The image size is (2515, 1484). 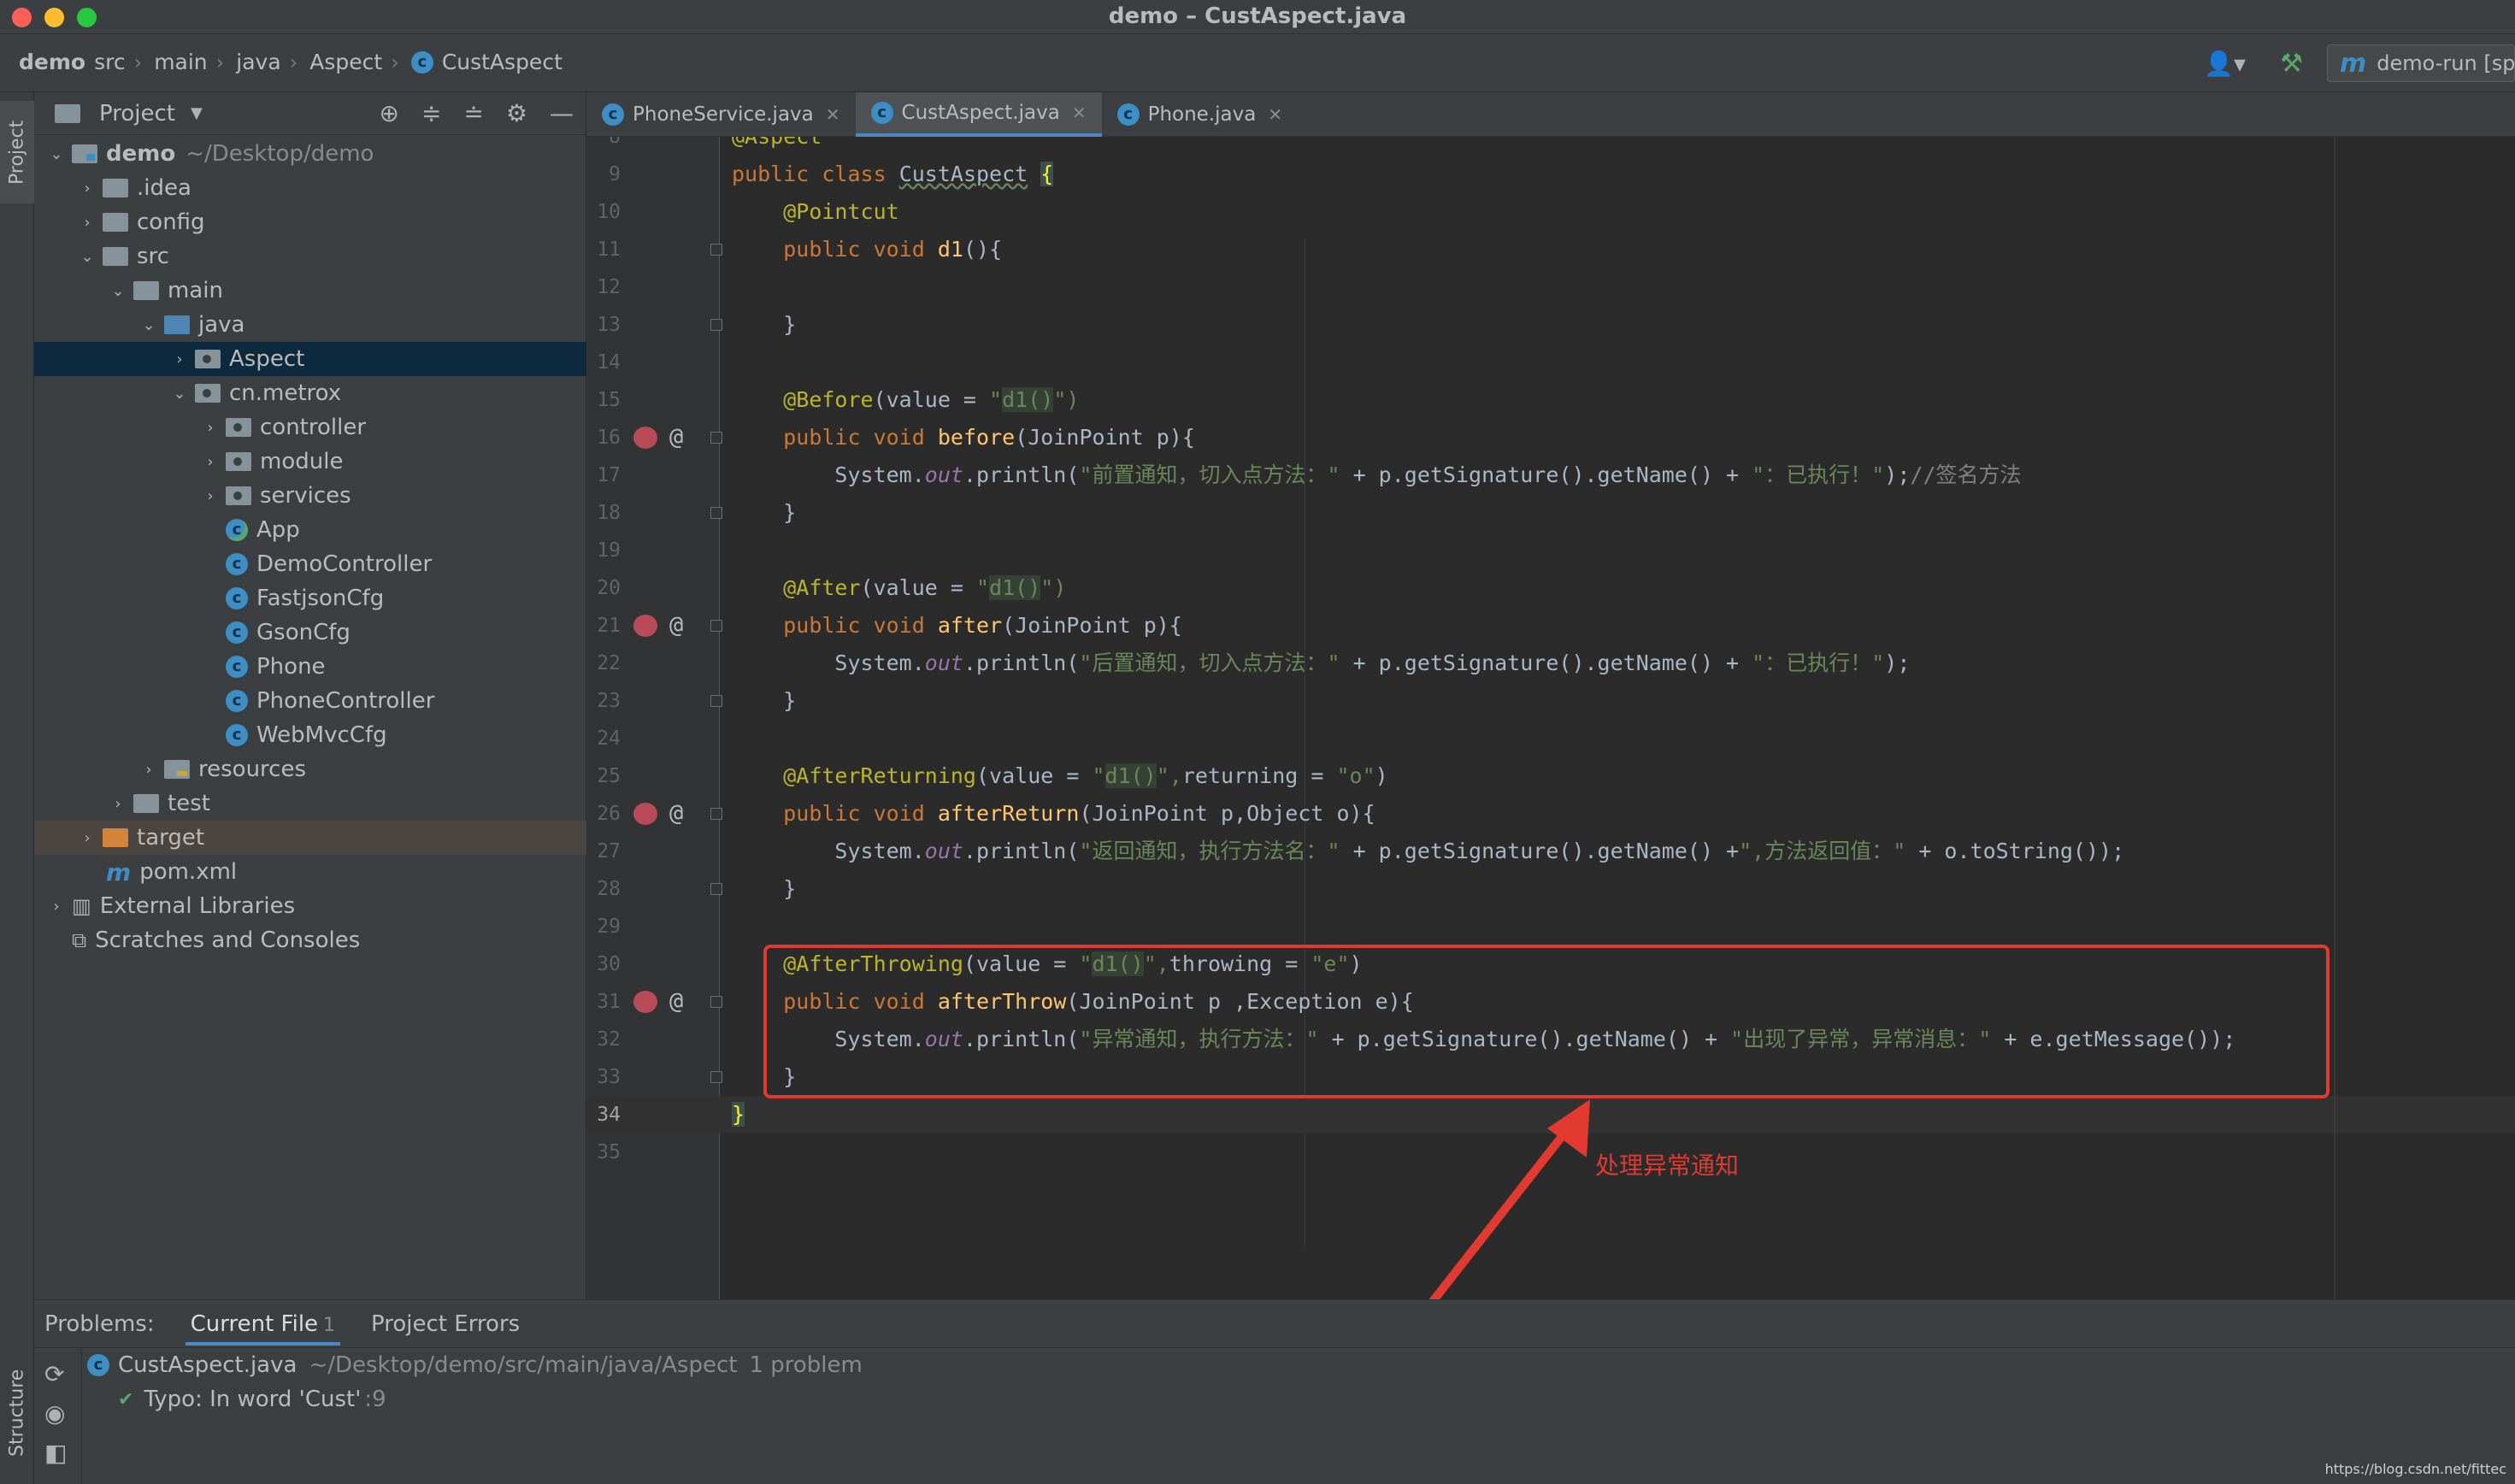 What do you see at coordinates (1028, 399) in the screenshot?
I see `code-token: d1()` at bounding box center [1028, 399].